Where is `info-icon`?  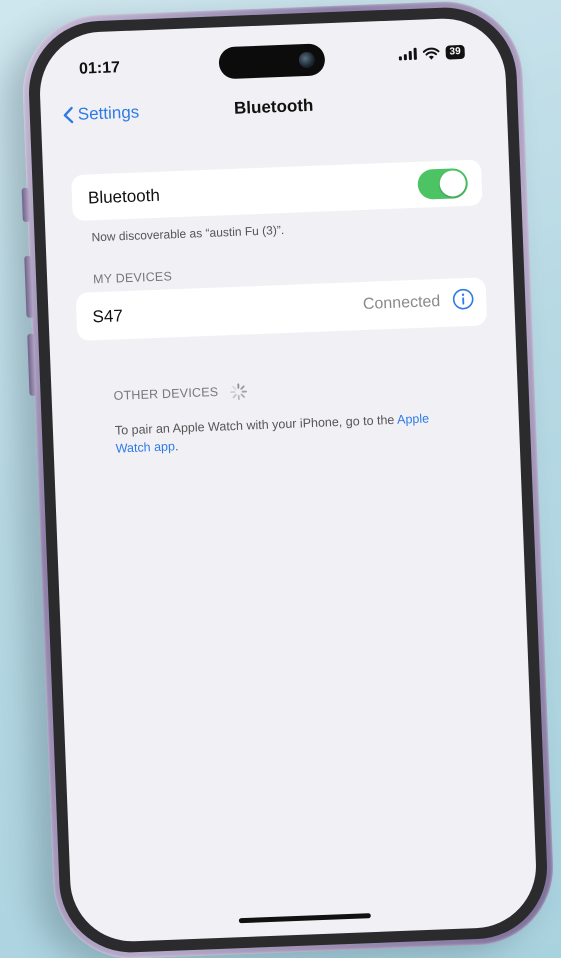 info-icon is located at coordinates (463, 299).